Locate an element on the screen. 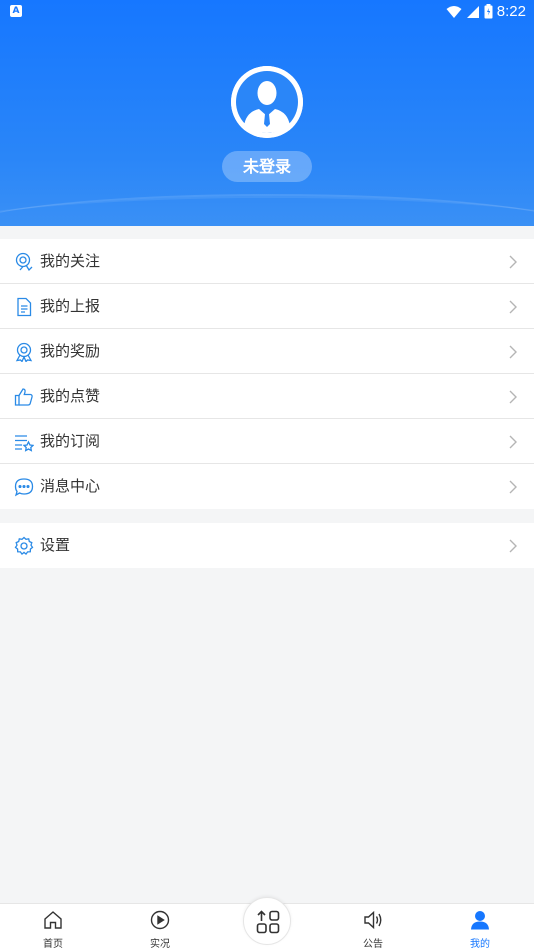 The image size is (534, 950). menu-item-label: 我的上报 is located at coordinates (70, 306).